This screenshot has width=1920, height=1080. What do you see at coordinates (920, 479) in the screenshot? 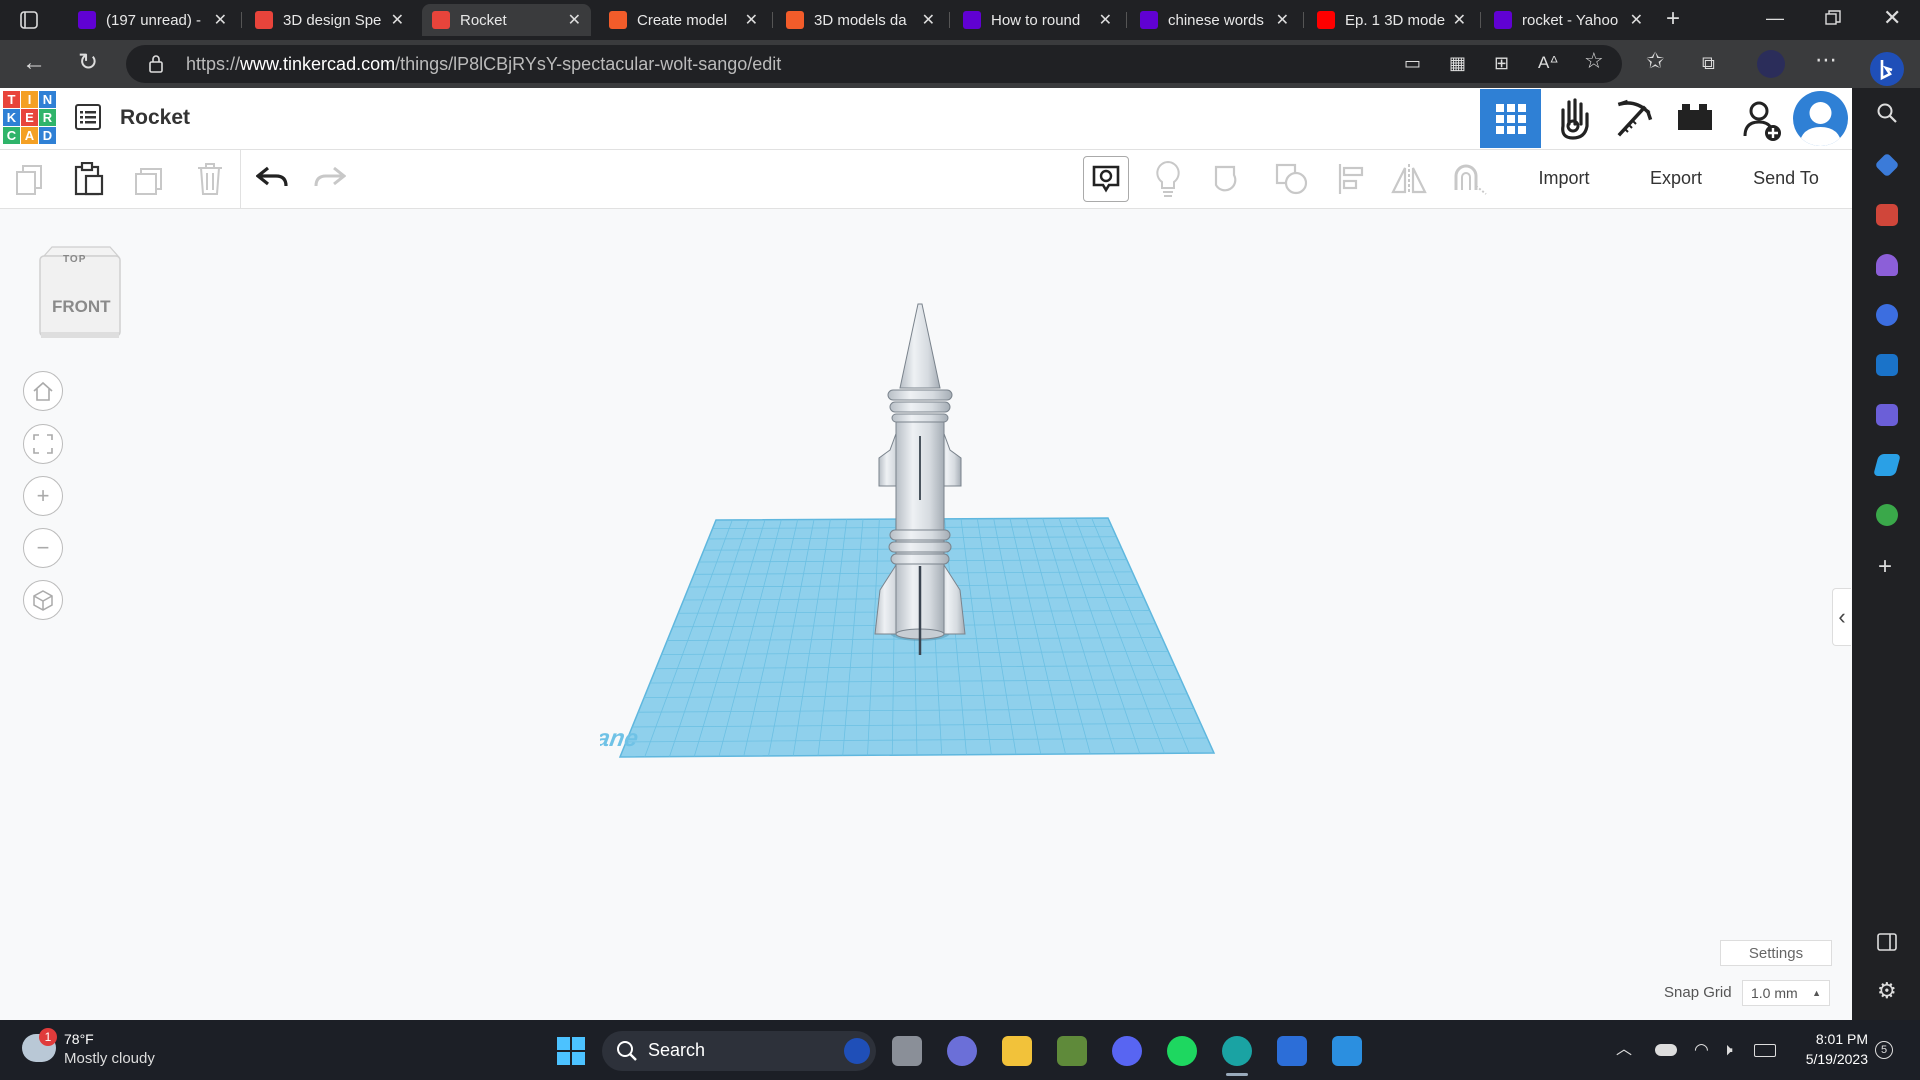
I see `rocket-model` at bounding box center [920, 479].